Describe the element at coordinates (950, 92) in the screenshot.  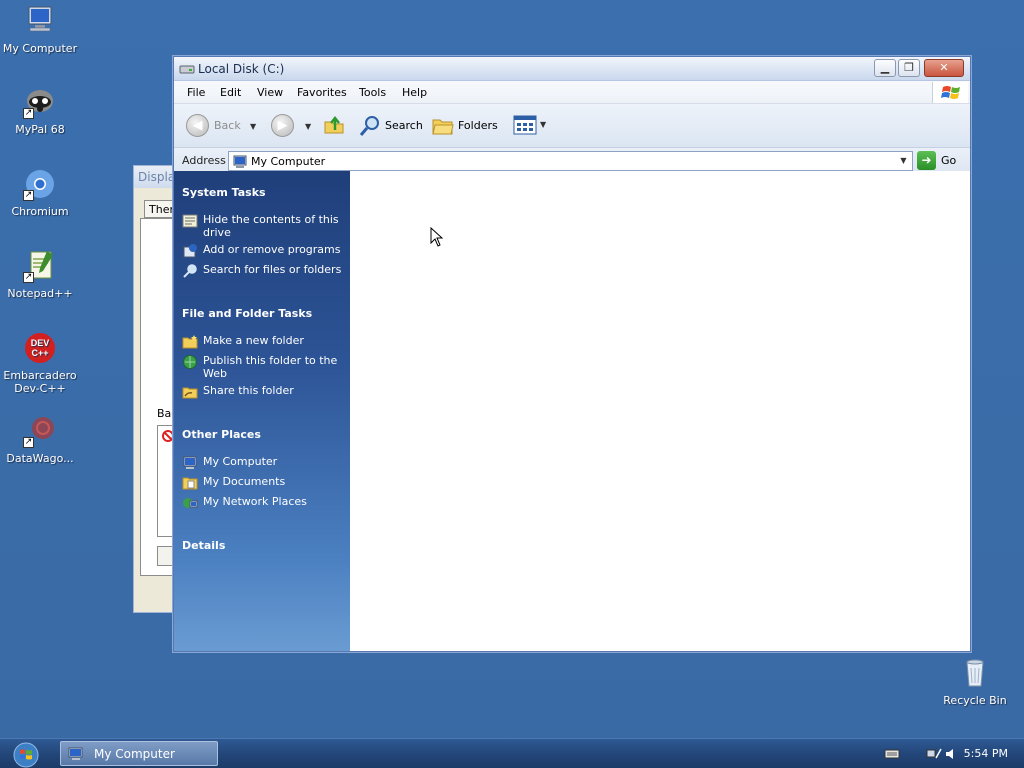
I see `windows-logo-icon` at that location.